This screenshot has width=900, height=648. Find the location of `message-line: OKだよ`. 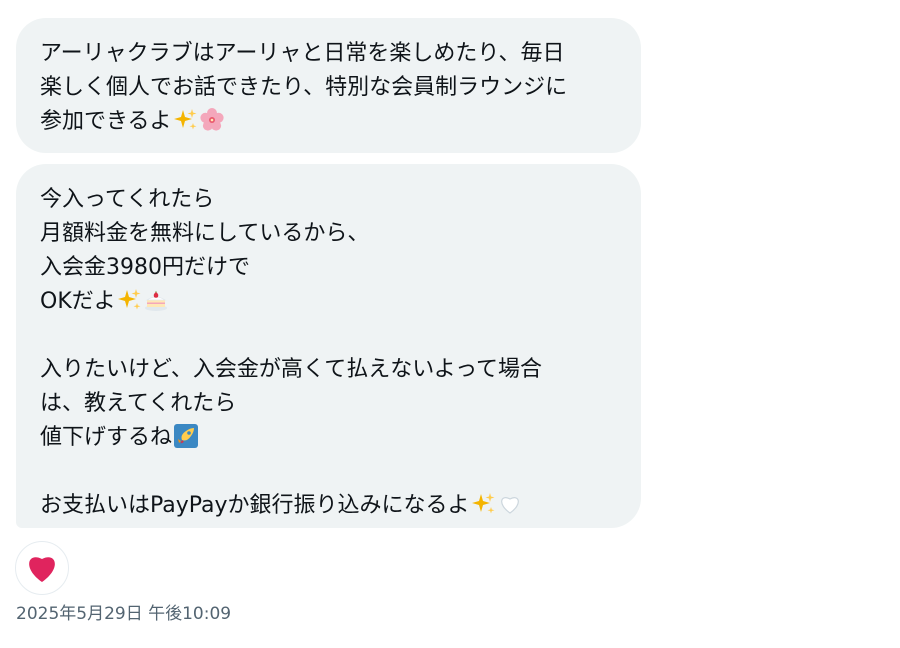

message-line: OKだよ is located at coordinates (328, 302).